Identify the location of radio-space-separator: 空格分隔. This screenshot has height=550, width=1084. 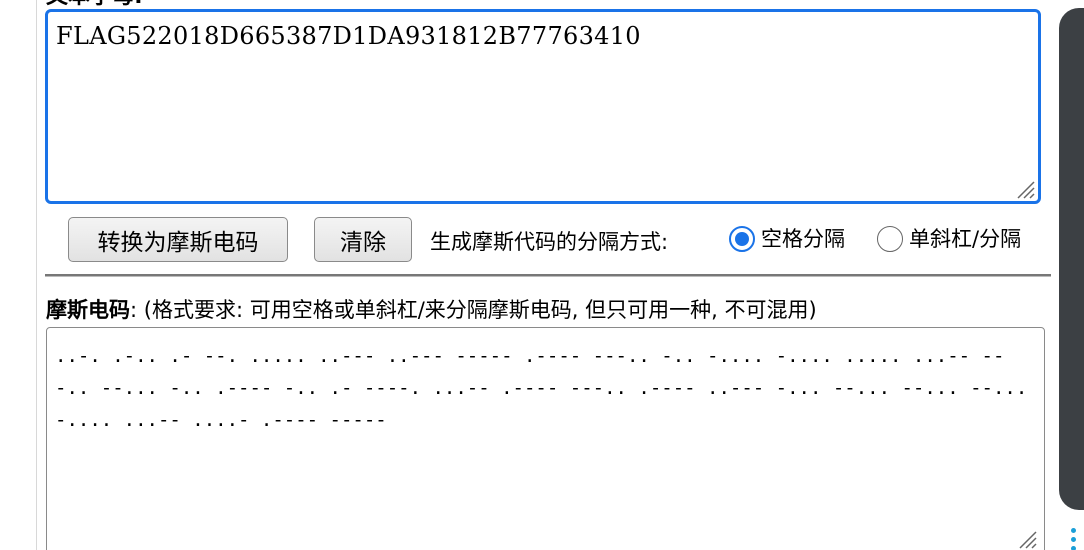
(787, 239).